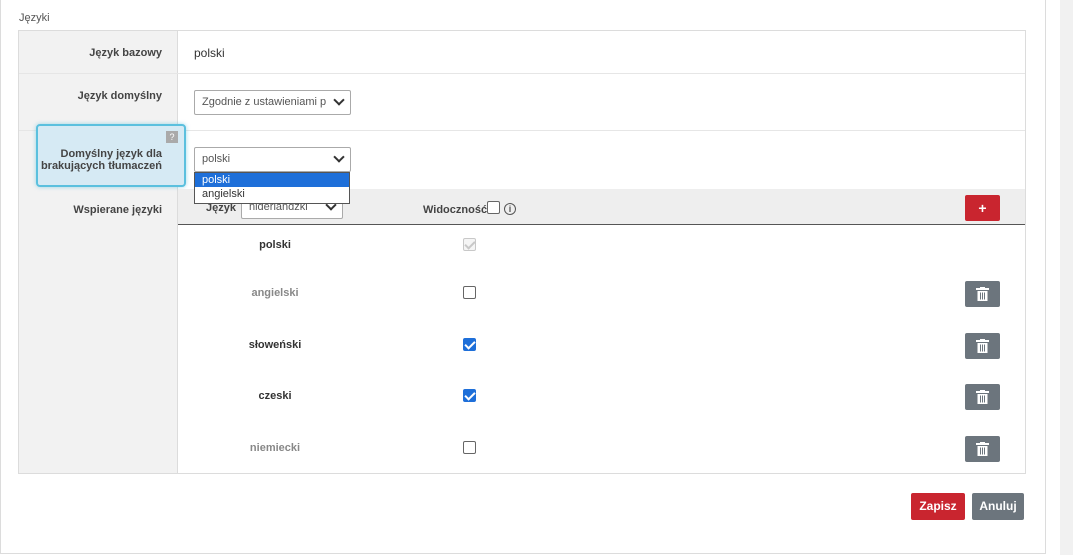  Describe the element at coordinates (510, 209) in the screenshot. I see `info-icon: i` at that location.